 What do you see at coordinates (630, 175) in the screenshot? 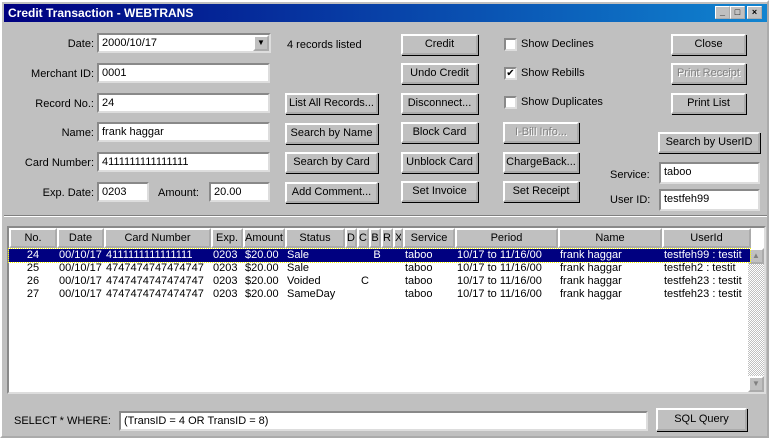
I see `service-label: Service:` at bounding box center [630, 175].